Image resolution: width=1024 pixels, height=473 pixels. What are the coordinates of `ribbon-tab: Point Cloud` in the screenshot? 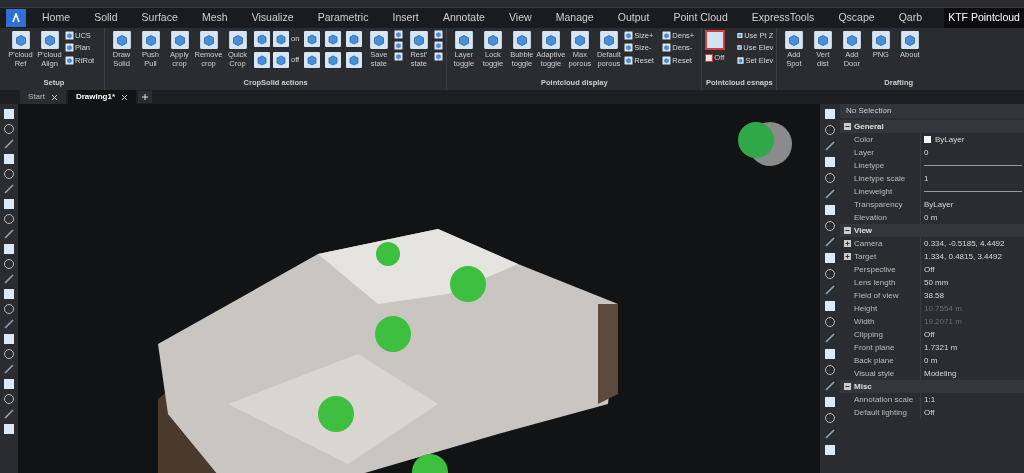 It's located at (700, 18).